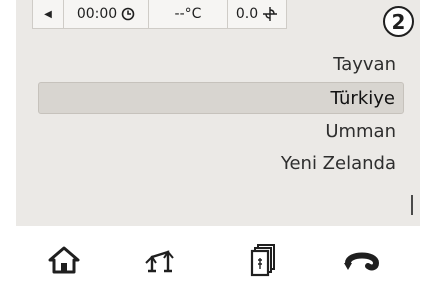 The height and width of the screenshot is (293, 426). Describe the element at coordinates (128, 14) in the screenshot. I see `clock-icon` at that location.